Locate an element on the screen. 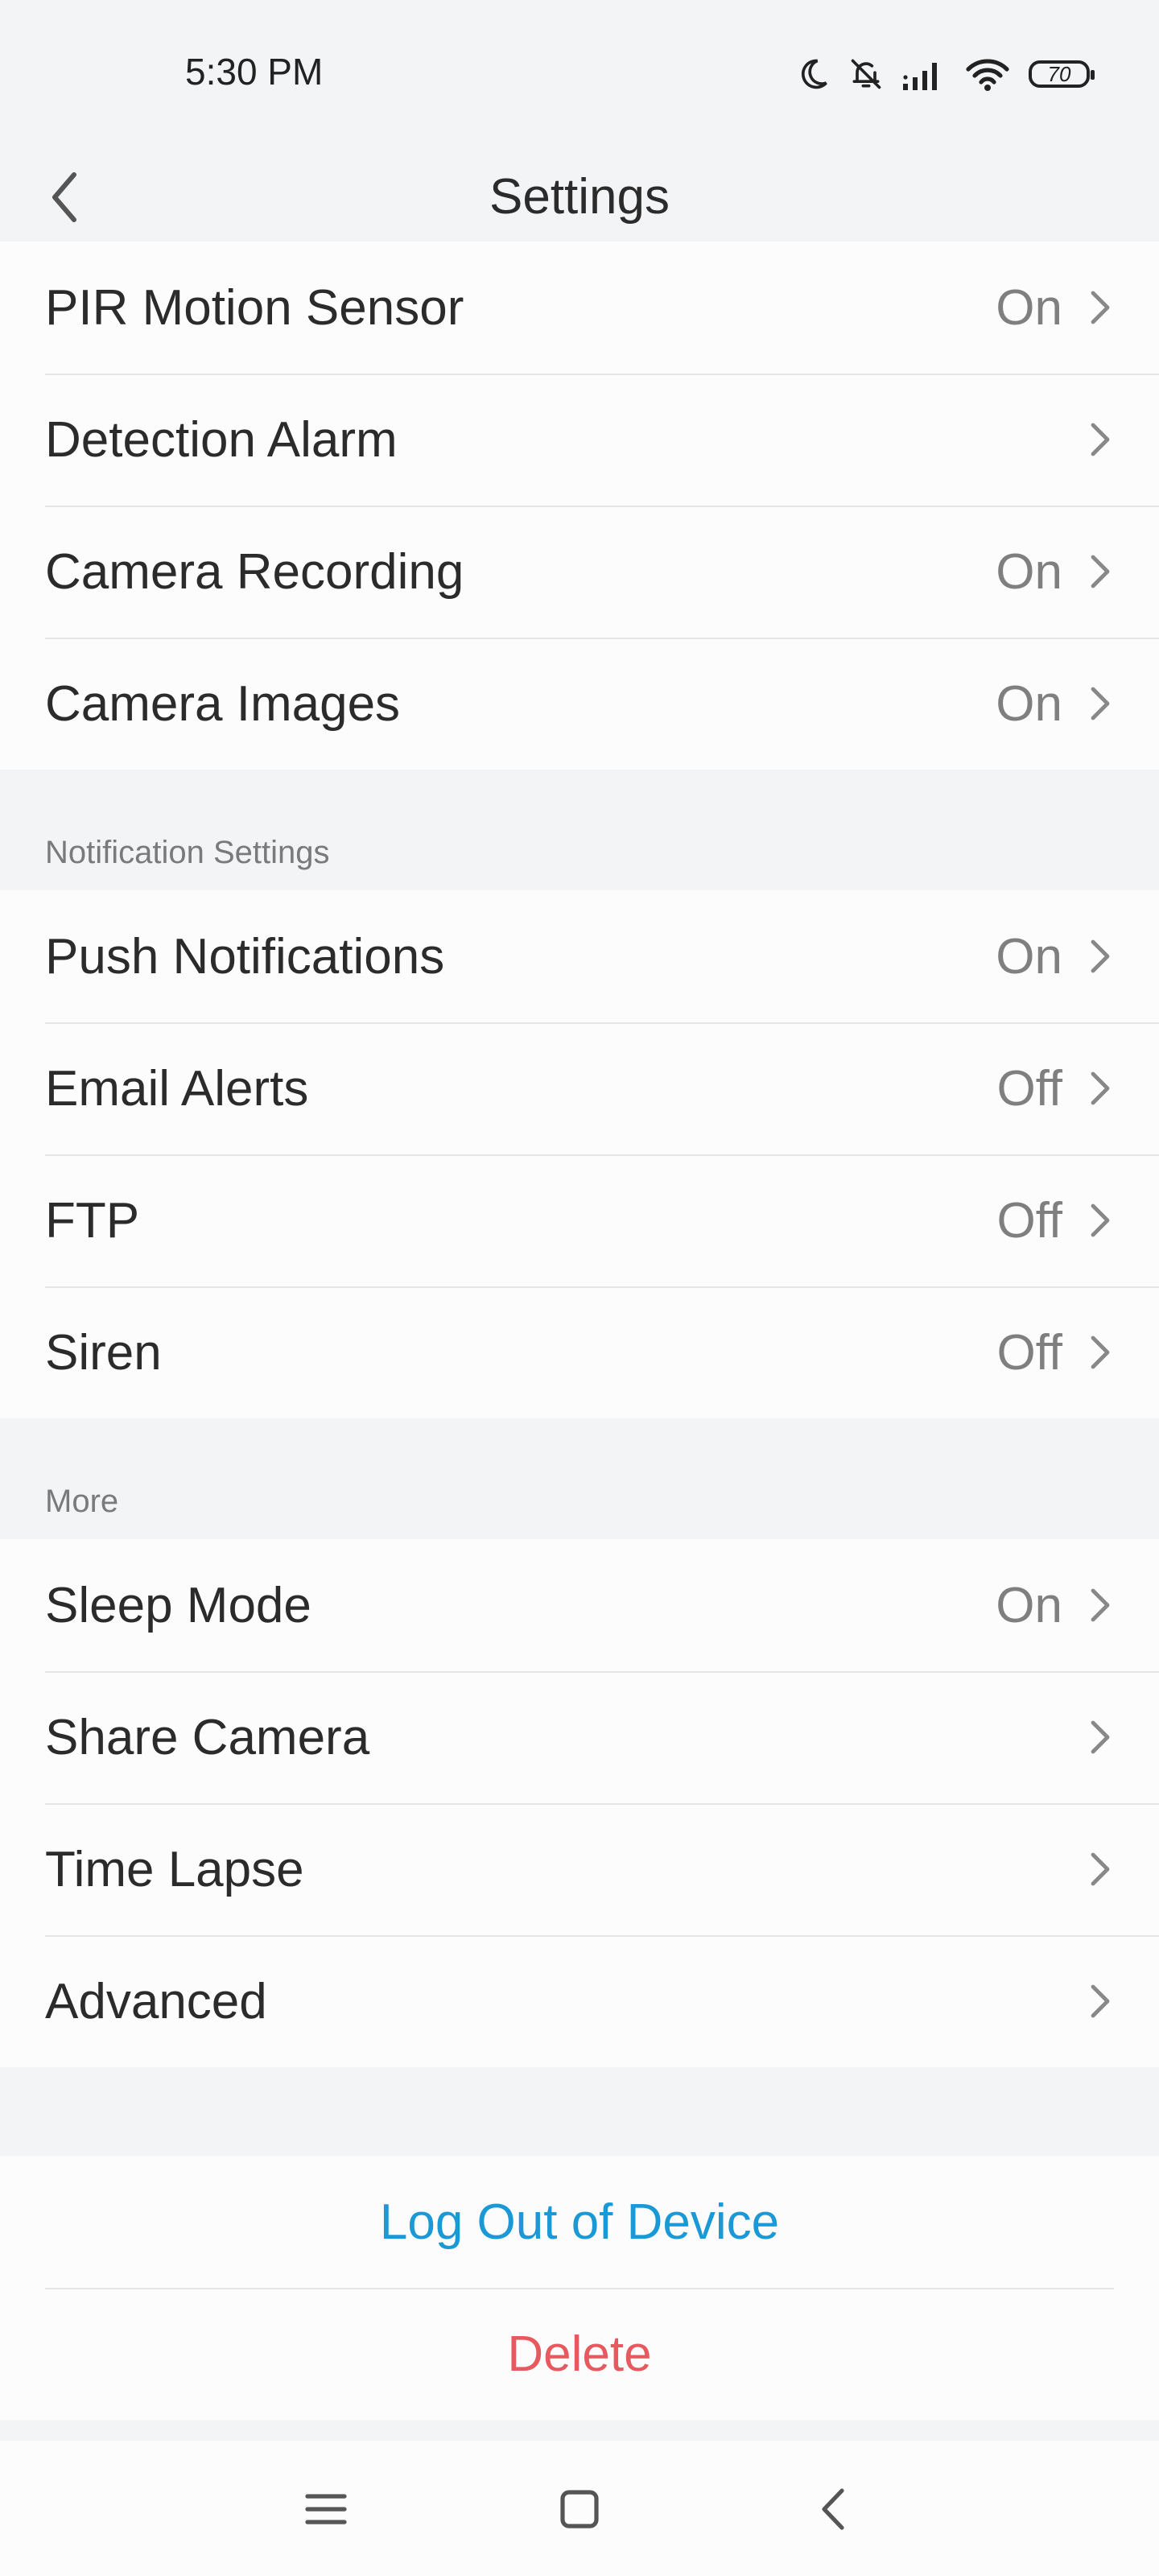 This screenshot has width=1159, height=2576. row-label: Detection Alarm is located at coordinates (221, 439).